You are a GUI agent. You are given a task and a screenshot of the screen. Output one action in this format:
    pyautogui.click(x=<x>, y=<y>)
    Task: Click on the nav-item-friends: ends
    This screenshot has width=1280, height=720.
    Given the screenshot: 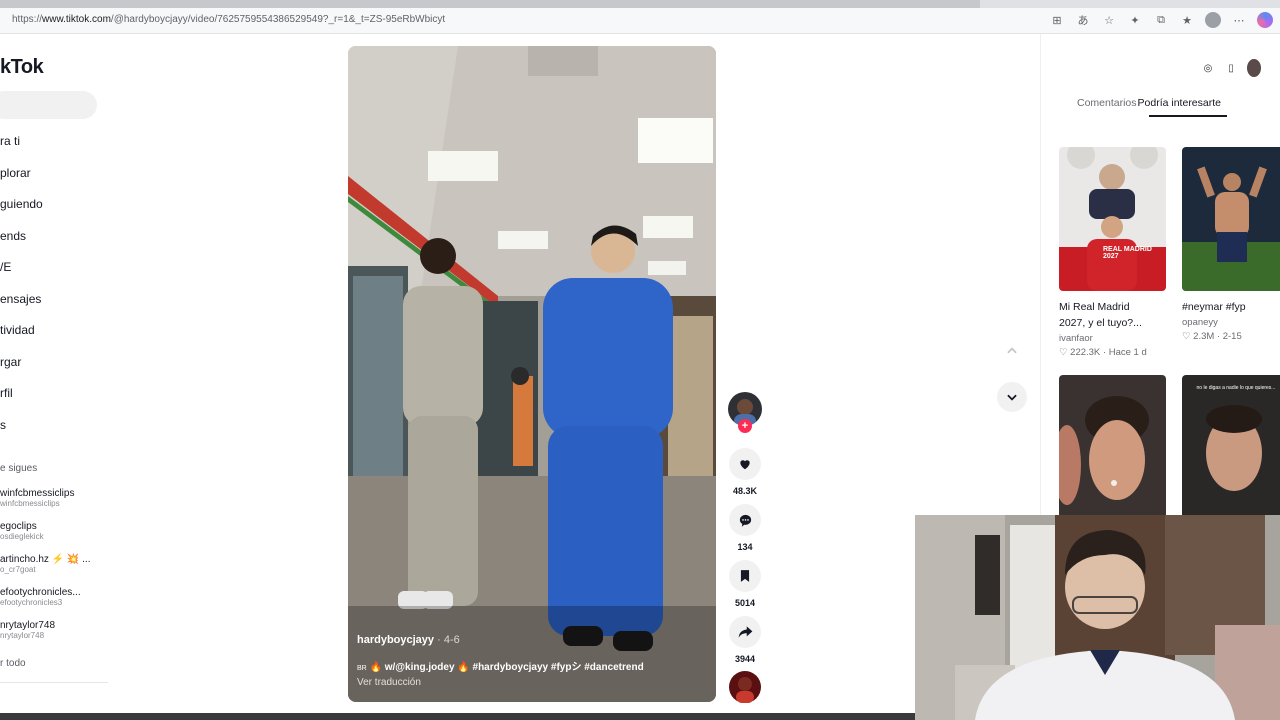 What is the action you would take?
    pyautogui.click(x=21, y=245)
    